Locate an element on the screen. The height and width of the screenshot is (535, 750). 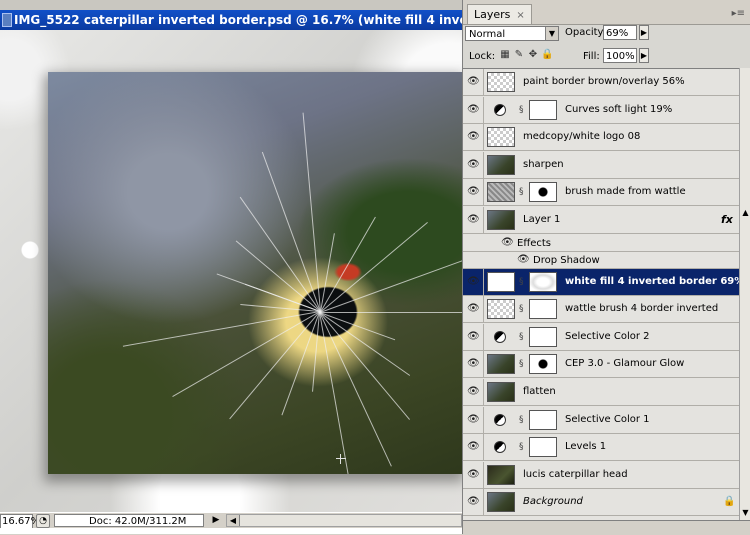
layer-row: 👁 lucis caterpillar head is located at coordinates (601, 475).